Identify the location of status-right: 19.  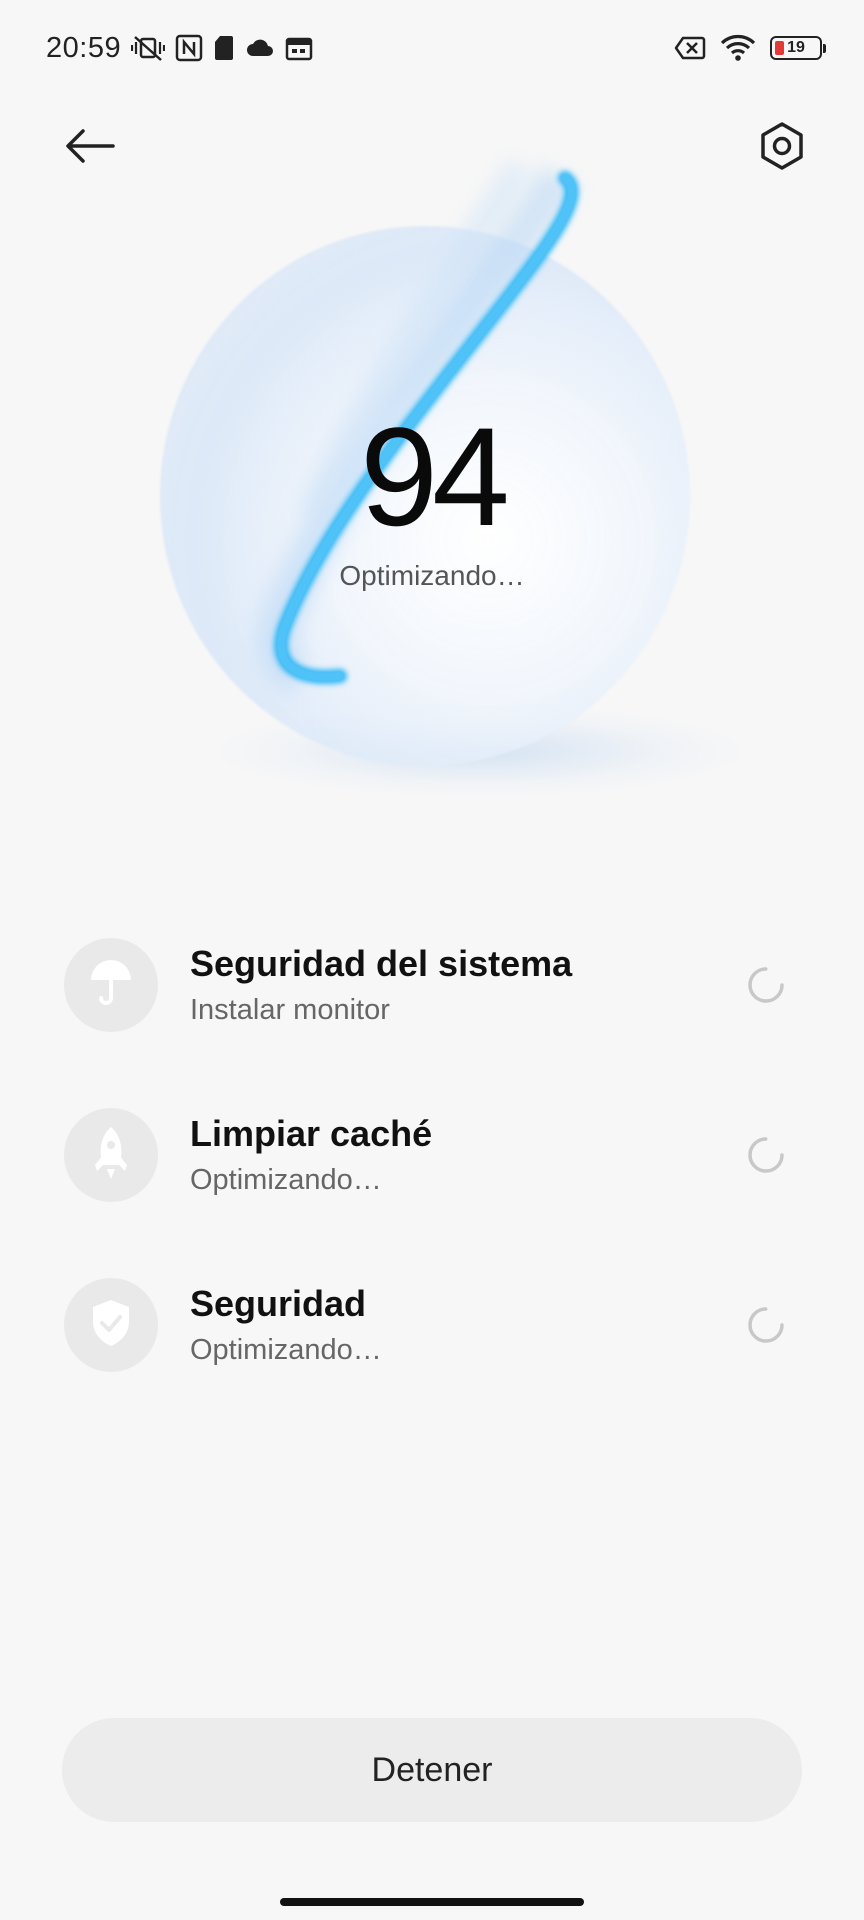
(750, 48).